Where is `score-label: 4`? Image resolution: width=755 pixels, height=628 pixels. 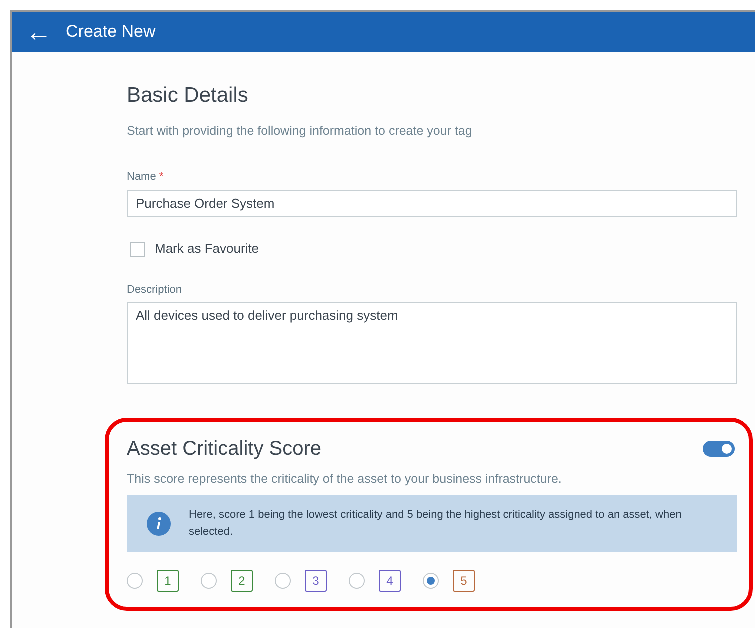
score-label: 4 is located at coordinates (390, 581).